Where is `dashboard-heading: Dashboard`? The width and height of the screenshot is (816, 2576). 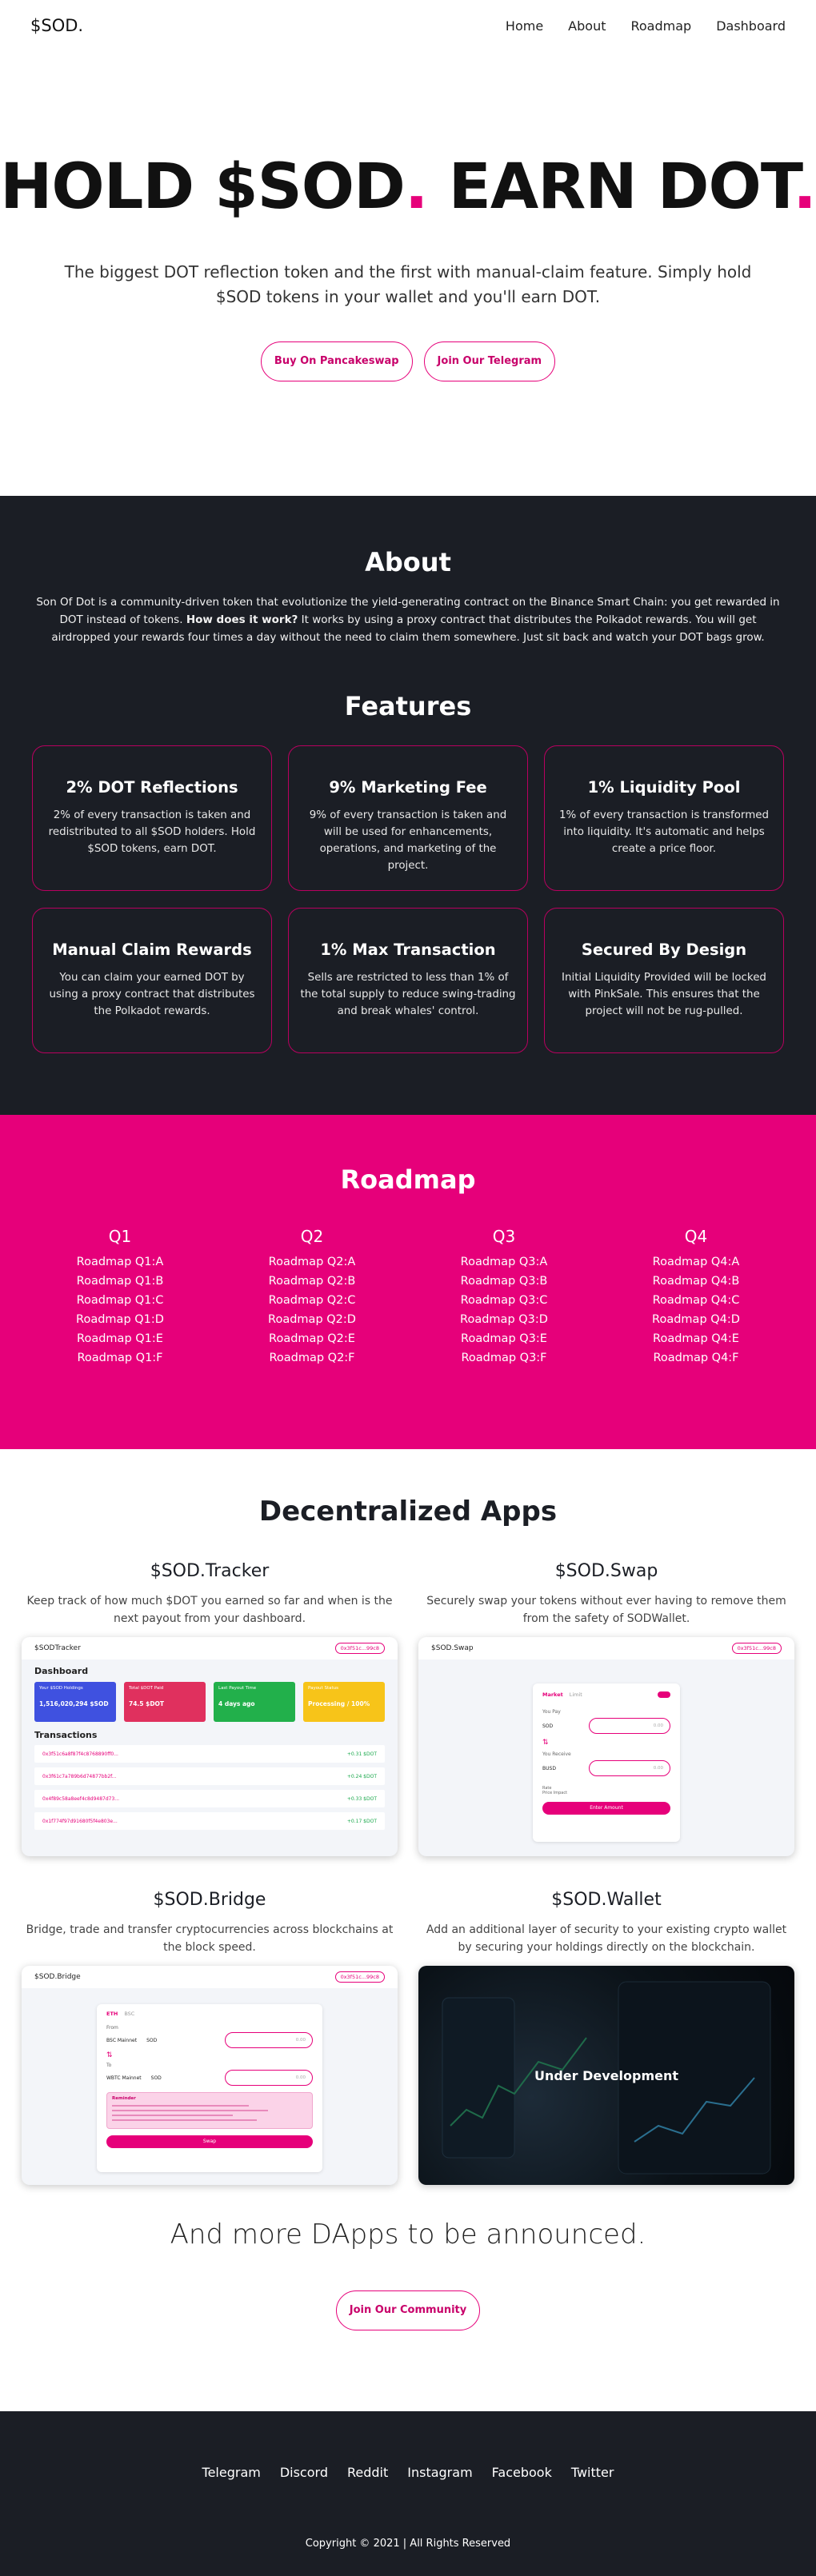 dashboard-heading: Dashboard is located at coordinates (61, 1671).